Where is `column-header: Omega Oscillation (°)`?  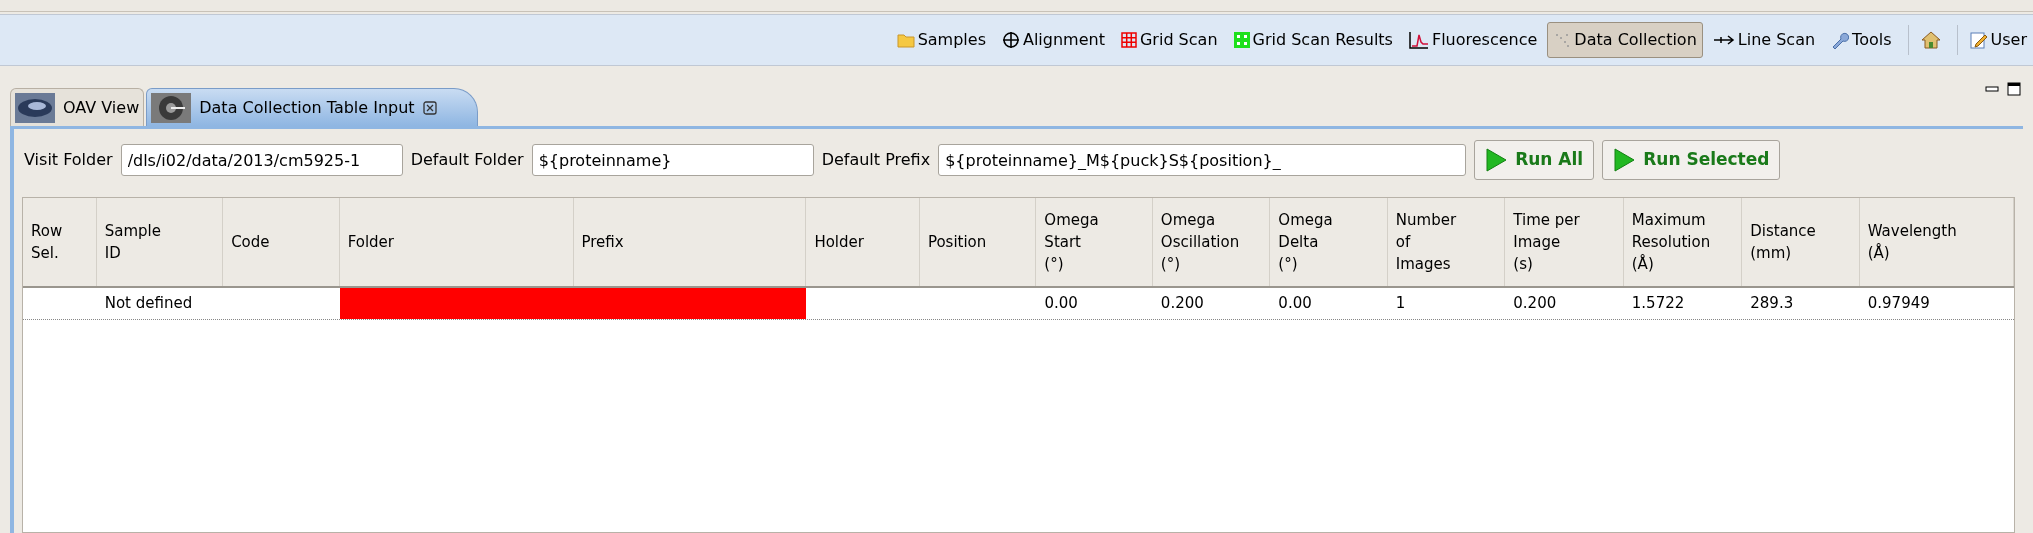 column-header: Omega Oscillation (°) is located at coordinates (1200, 242).